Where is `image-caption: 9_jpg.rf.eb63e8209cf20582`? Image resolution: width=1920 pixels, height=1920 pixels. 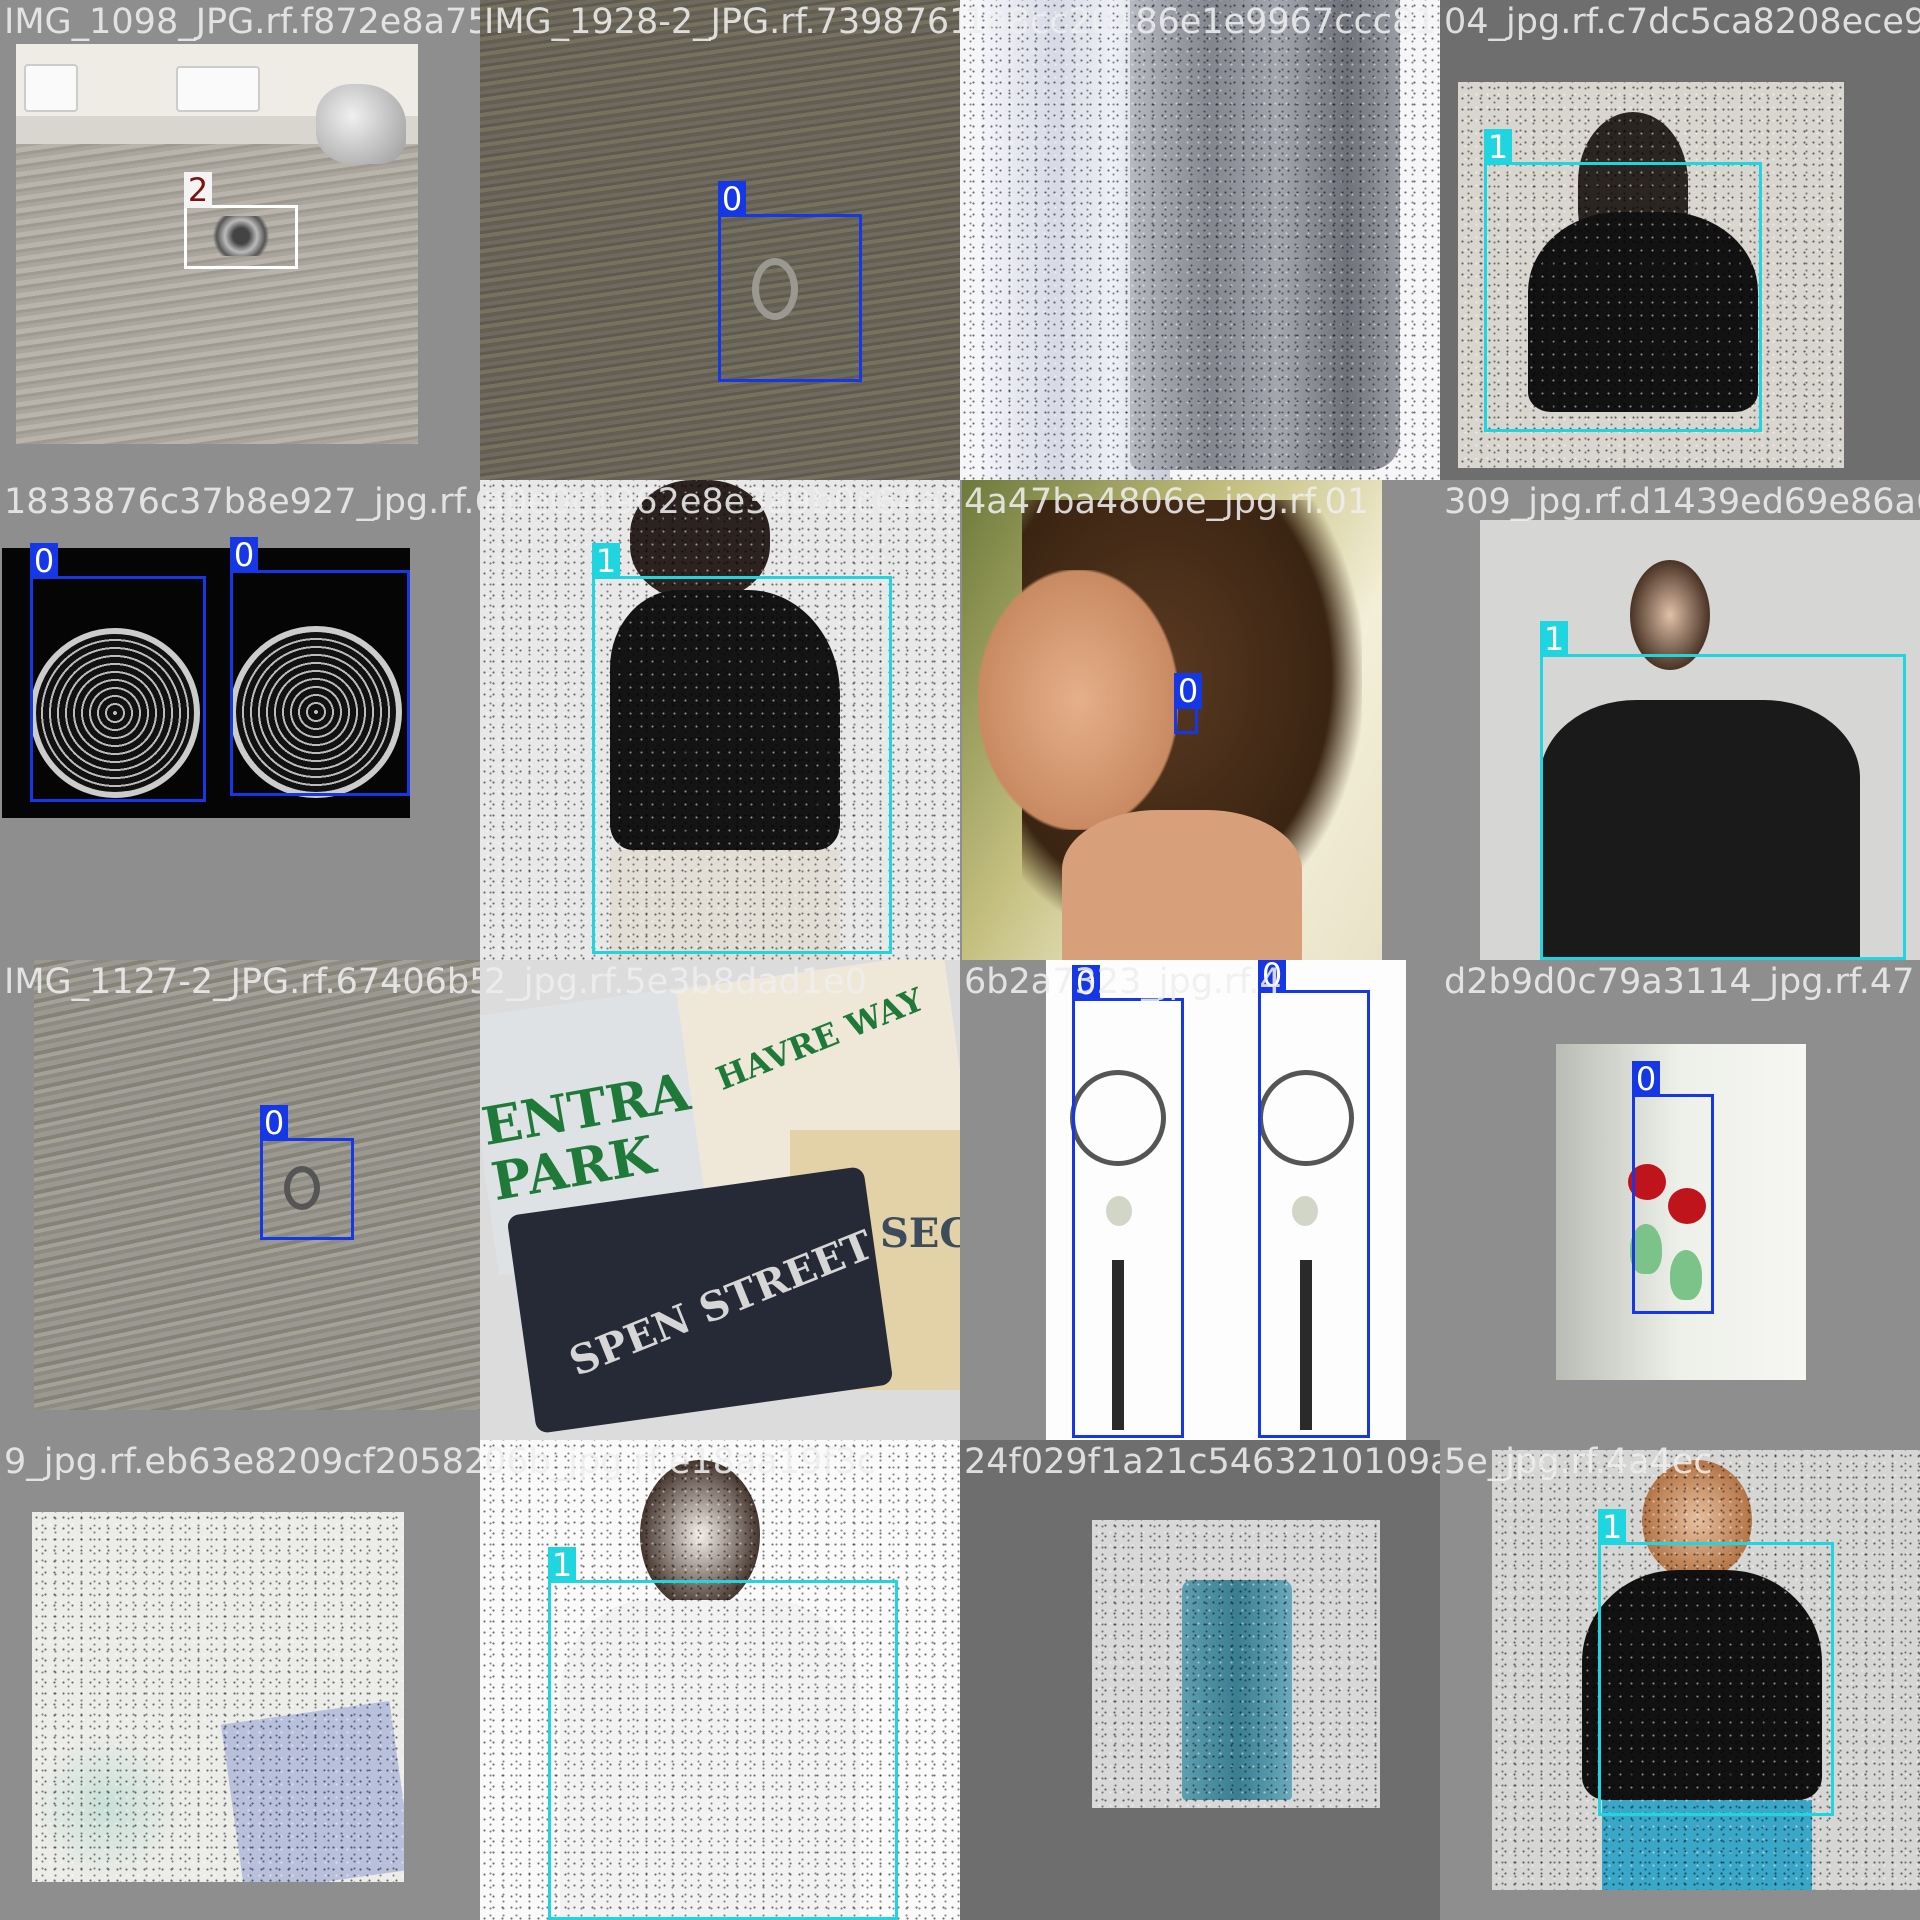
image-caption: 9_jpg.rf.eb63e8209cf20582 is located at coordinates (242, 1462).